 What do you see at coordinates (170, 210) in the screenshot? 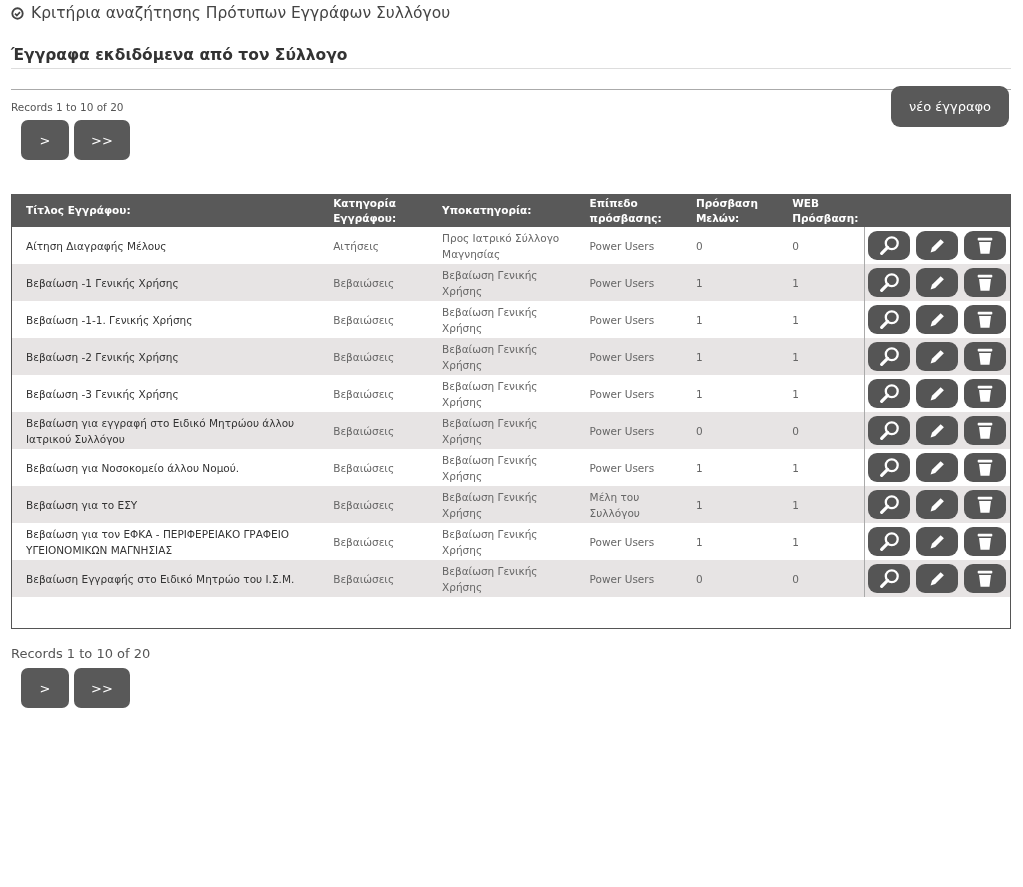
I see `column-header: Τίτλος Εγγράφου:` at bounding box center [170, 210].